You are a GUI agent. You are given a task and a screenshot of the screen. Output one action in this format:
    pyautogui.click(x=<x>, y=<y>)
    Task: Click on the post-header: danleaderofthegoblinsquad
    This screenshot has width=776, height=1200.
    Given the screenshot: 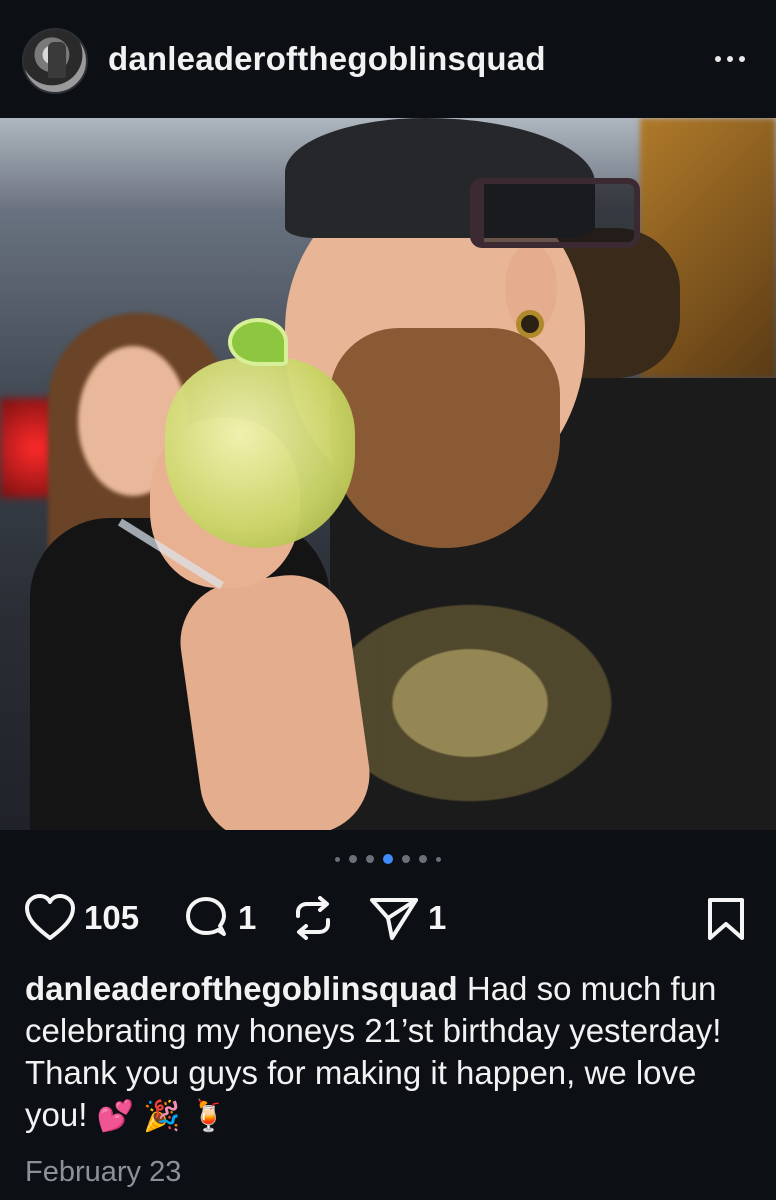 What is the action you would take?
    pyautogui.click(x=388, y=59)
    